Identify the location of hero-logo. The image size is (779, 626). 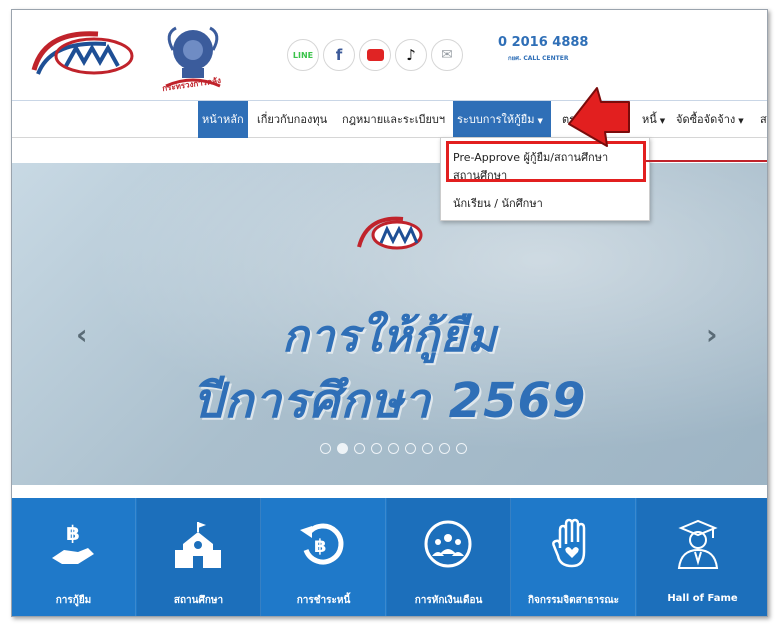
(390, 233).